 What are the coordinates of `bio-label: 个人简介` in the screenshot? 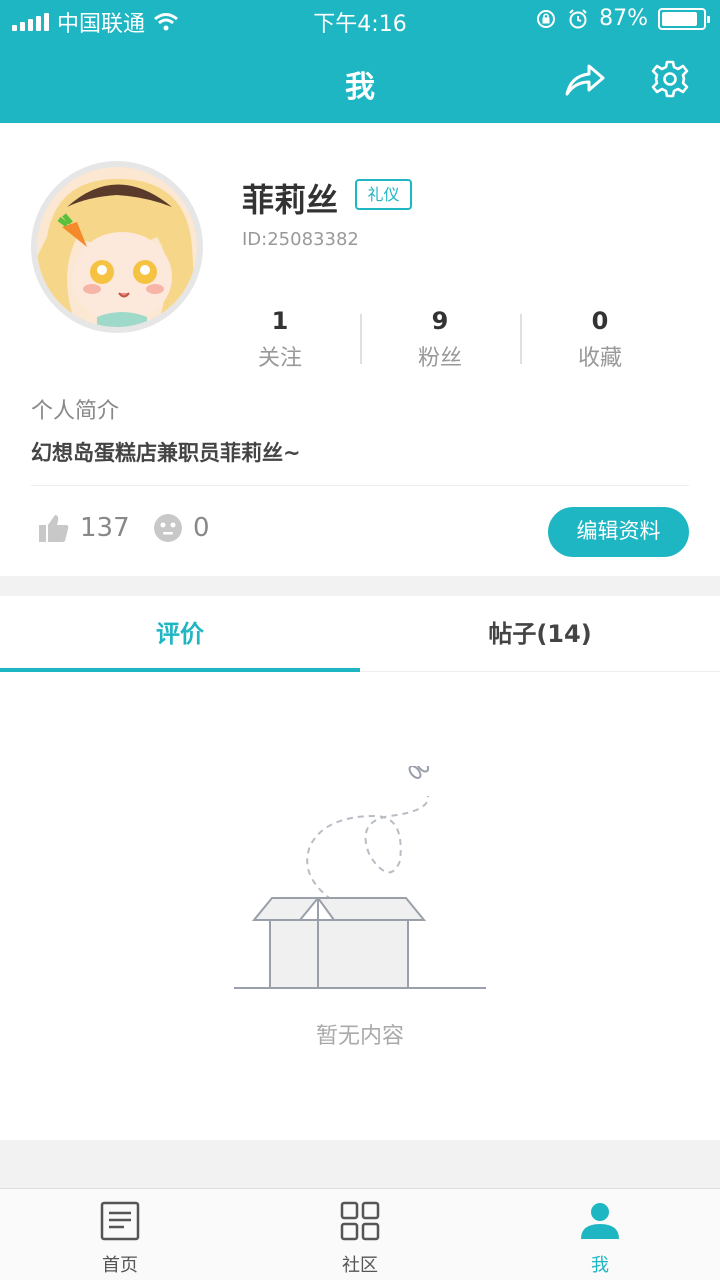 It's located at (75, 411).